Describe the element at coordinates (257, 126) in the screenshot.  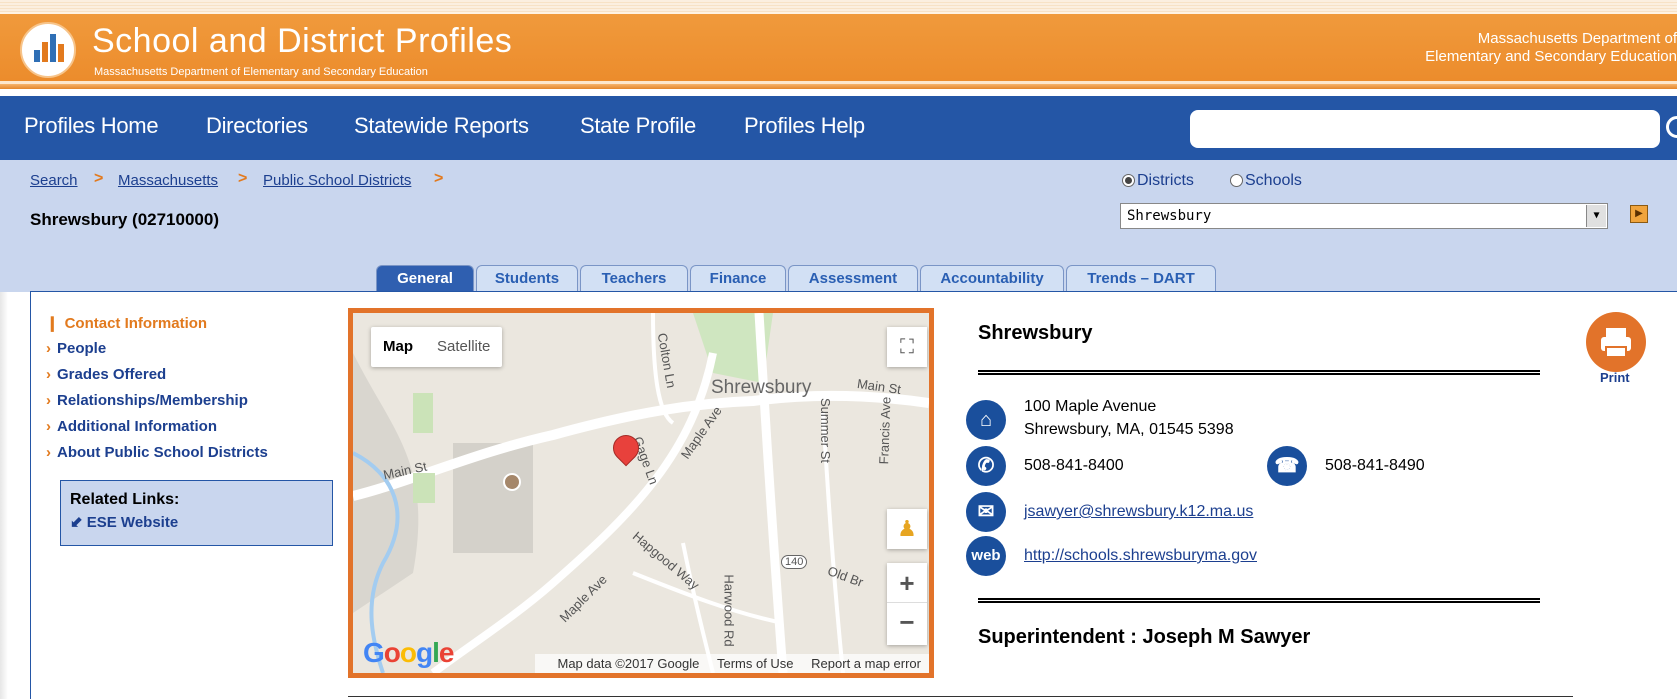
I see `nav-directories: Directories` at that location.